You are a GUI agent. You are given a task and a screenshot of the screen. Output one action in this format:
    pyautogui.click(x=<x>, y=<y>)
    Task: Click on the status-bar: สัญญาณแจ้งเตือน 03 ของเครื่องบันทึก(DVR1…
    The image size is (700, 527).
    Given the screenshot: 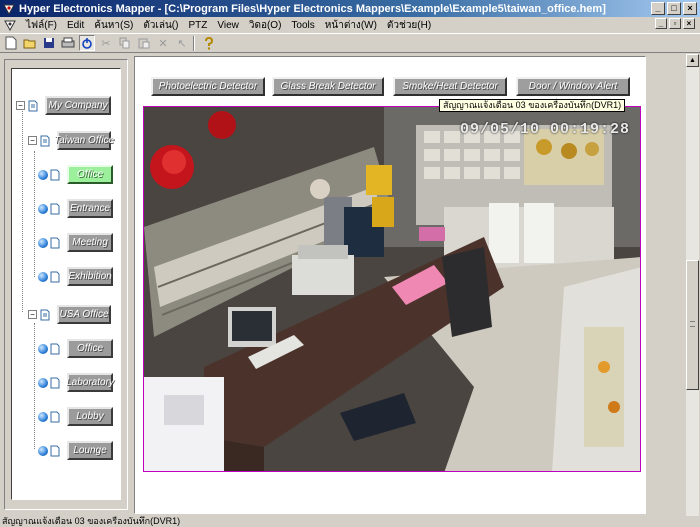 What is the action you would take?
    pyautogui.click(x=91, y=521)
    